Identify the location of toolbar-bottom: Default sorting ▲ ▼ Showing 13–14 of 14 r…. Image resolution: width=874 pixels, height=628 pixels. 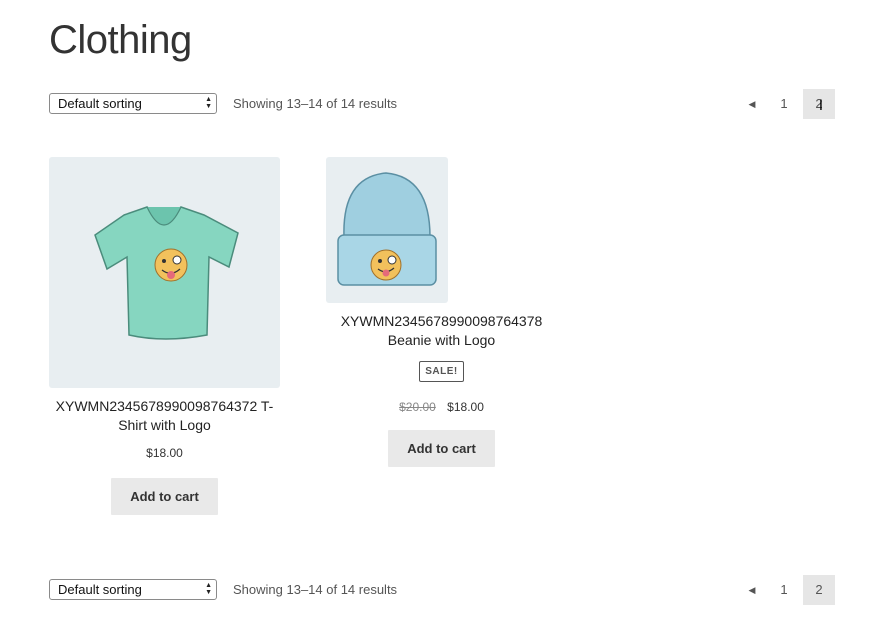
(442, 590).